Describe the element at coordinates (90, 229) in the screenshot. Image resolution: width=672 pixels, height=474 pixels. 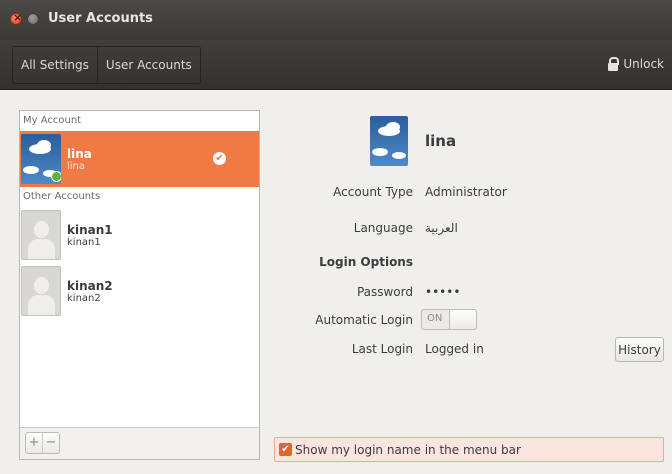
I see `account-name: kinan1` at that location.